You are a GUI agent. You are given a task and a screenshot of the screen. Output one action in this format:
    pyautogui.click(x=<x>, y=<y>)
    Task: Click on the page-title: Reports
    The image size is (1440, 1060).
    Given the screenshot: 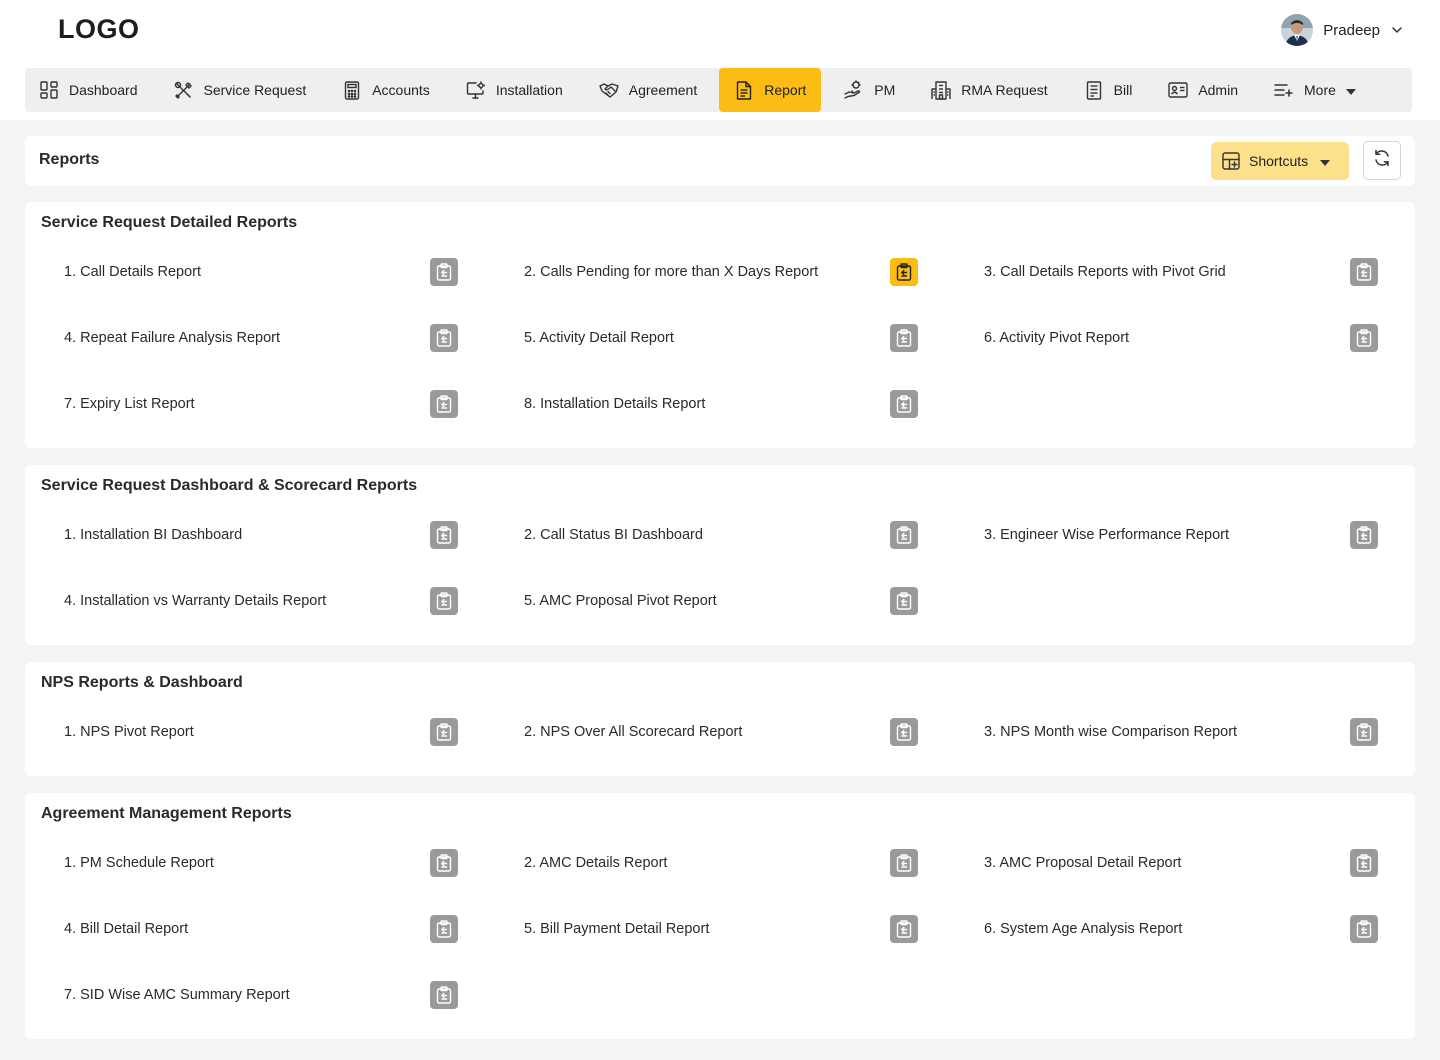 What is the action you would take?
    pyautogui.click(x=69, y=159)
    